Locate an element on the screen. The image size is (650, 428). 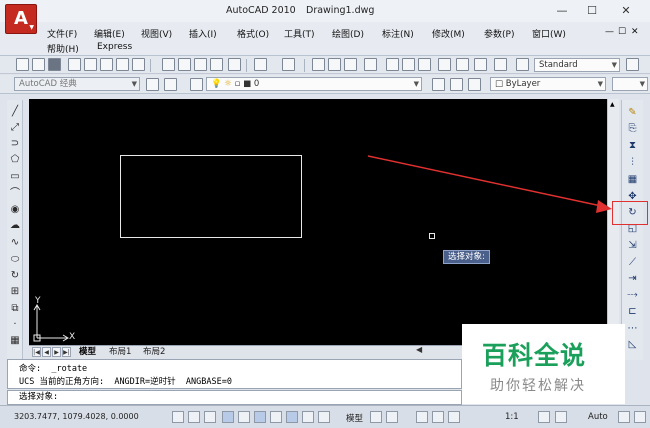
point-icon: · is located at coordinates (15, 325).